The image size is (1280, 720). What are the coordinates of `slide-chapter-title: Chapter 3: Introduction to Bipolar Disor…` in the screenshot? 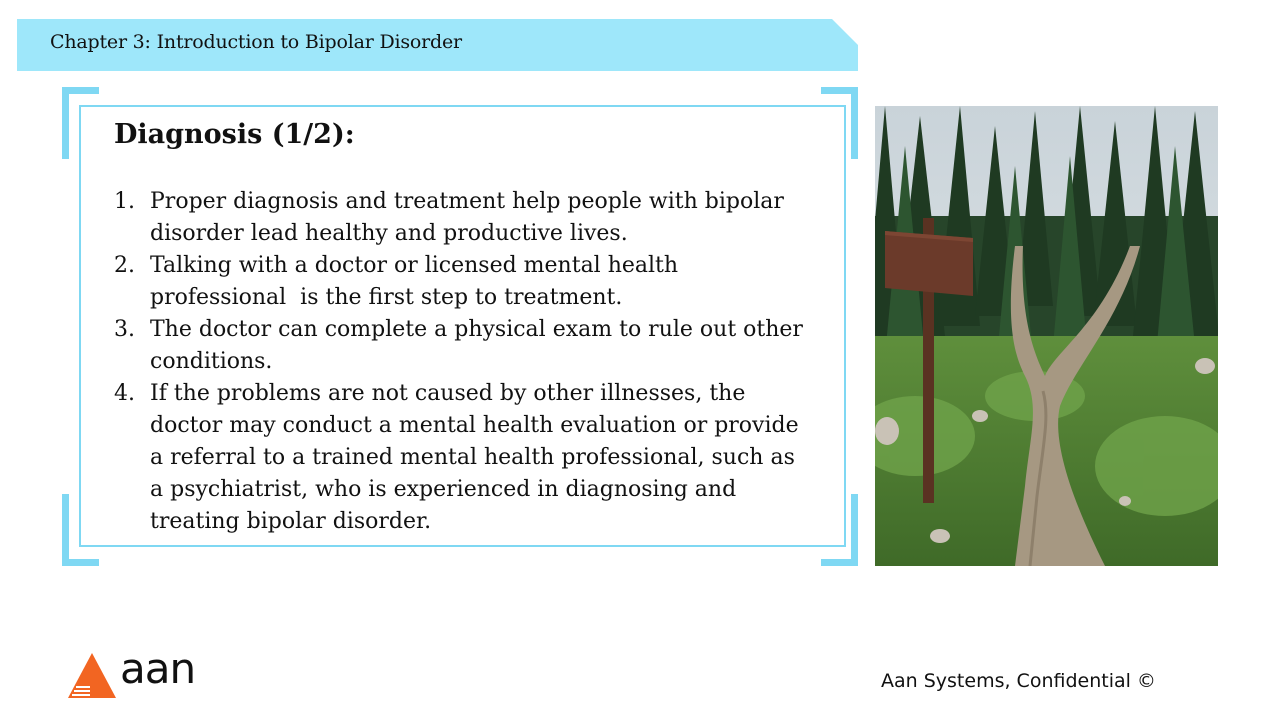 It's located at (256, 42).